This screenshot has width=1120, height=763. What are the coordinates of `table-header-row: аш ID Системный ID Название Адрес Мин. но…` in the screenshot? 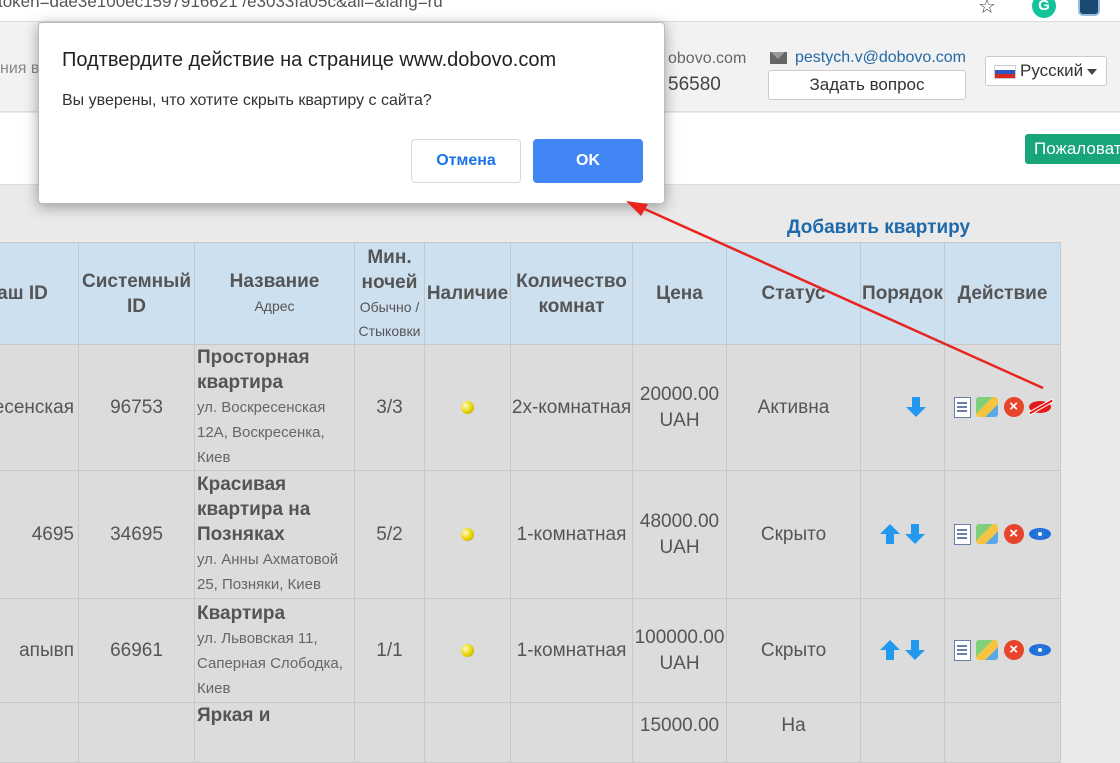 It's located at (530, 293).